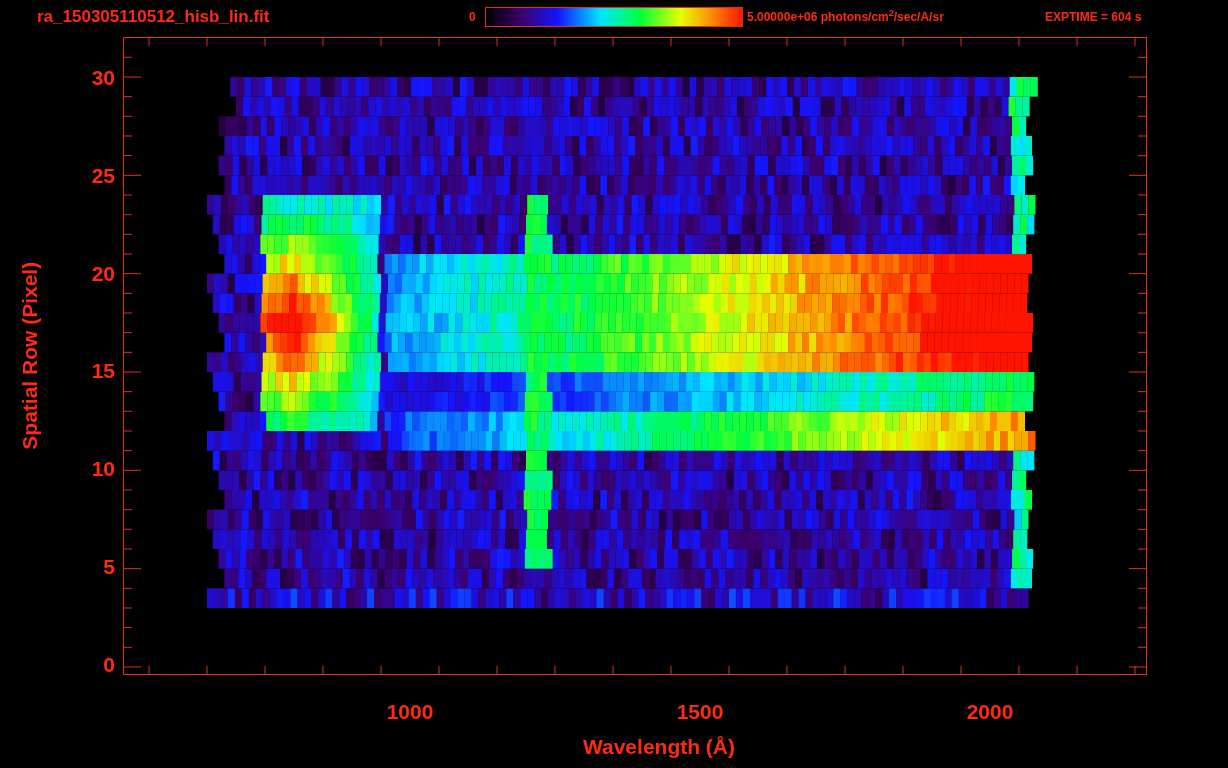  Describe the element at coordinates (103, 371) in the screenshot. I see `y-tick-label: 15` at that location.